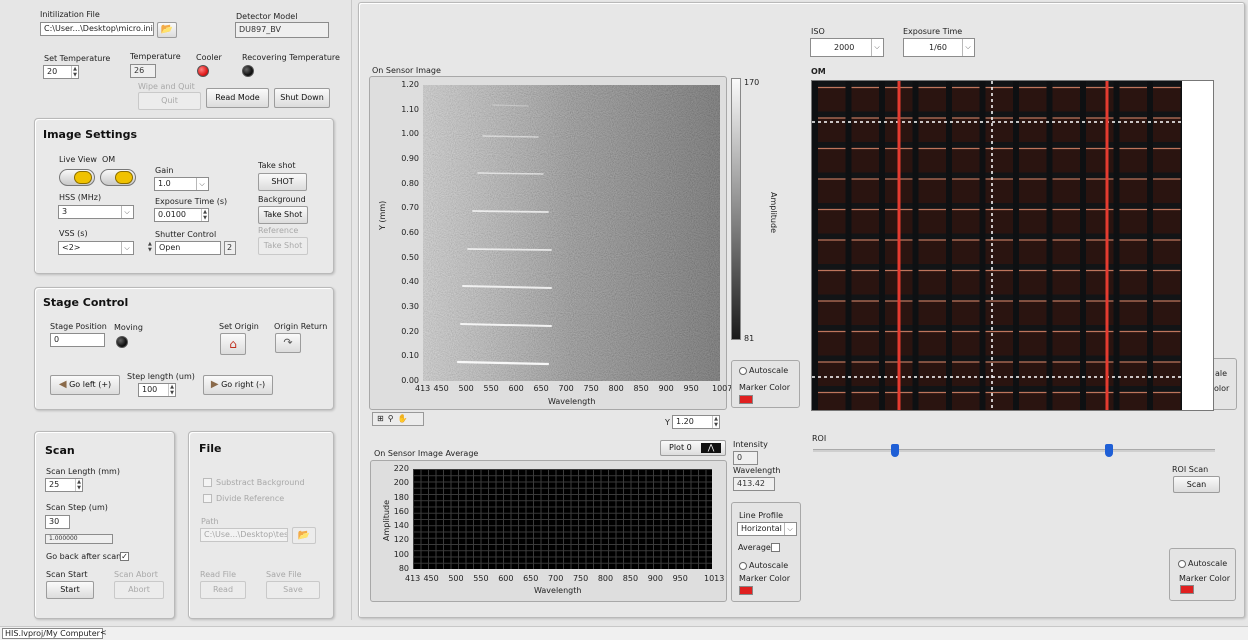 The image size is (1248, 640). What do you see at coordinates (70, 590) in the screenshot?
I see `scan-start-button: Start` at bounding box center [70, 590].